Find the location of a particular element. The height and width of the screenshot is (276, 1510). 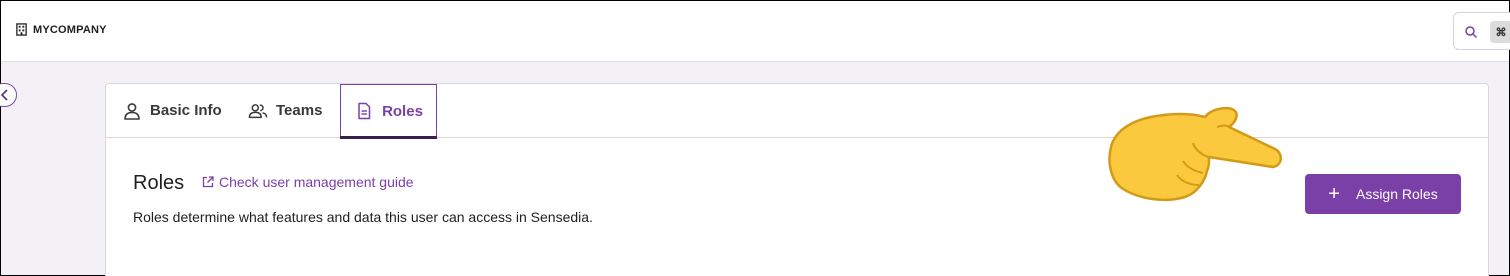

tab-label: Basic Info is located at coordinates (186, 110).